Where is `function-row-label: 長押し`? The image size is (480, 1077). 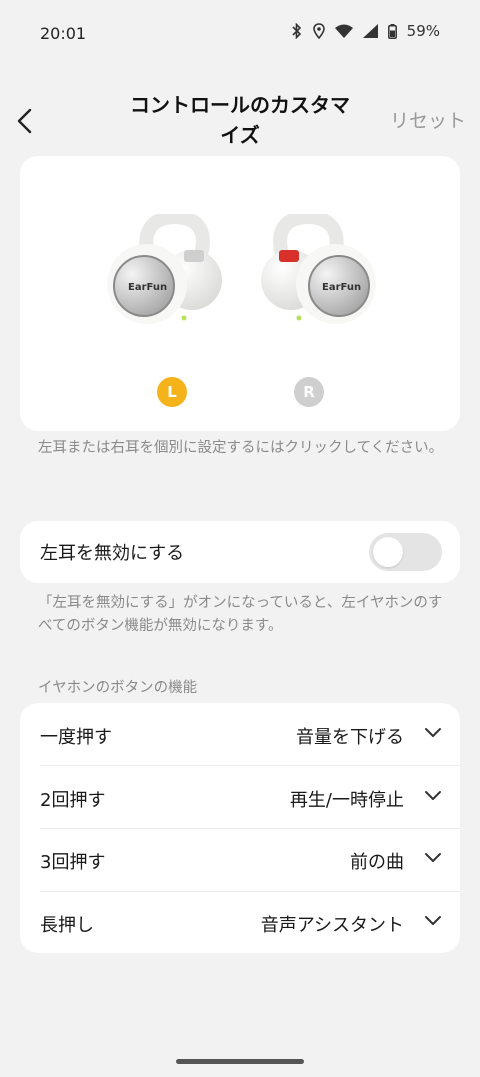
function-row-label: 長押し is located at coordinates (67, 925).